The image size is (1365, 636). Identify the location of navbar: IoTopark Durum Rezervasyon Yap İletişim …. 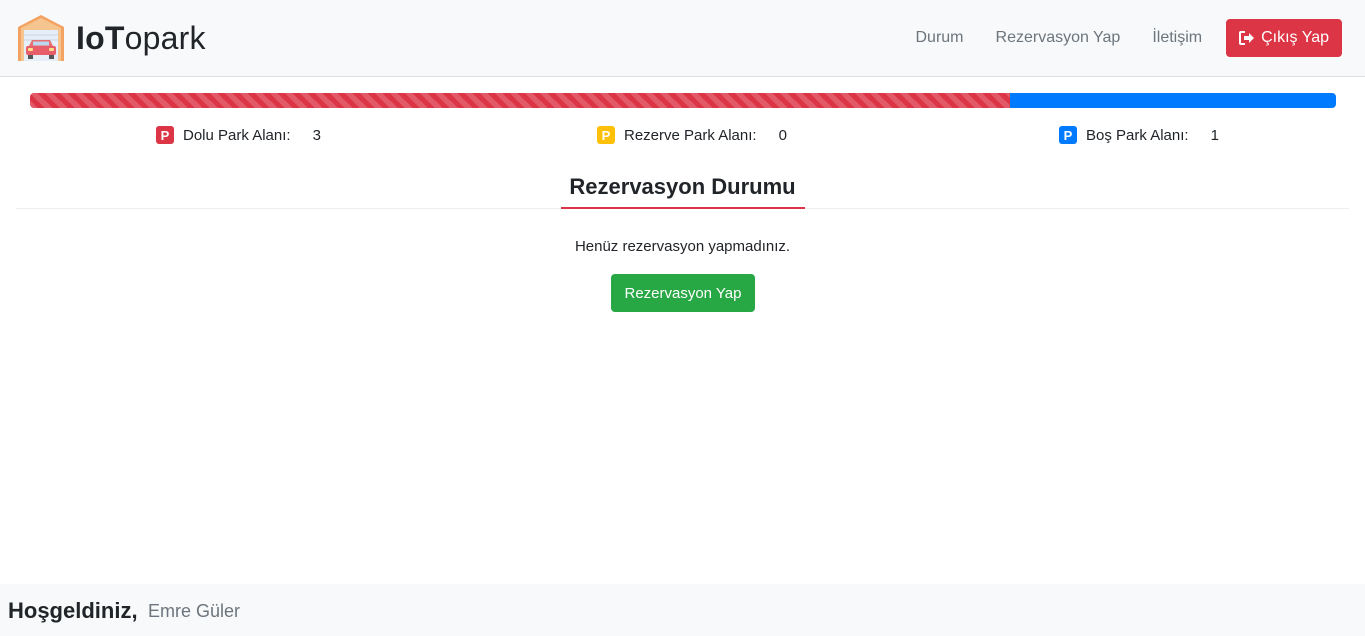
(682, 38).